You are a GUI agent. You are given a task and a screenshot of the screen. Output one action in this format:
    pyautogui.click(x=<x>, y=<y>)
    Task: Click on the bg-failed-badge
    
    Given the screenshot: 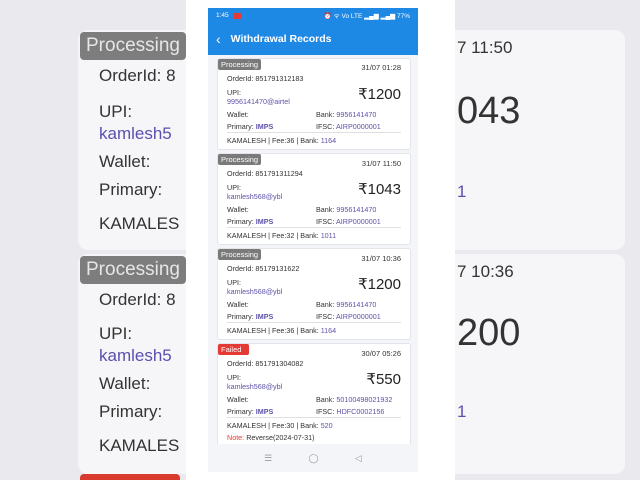 What is the action you would take?
    pyautogui.click(x=130, y=477)
    